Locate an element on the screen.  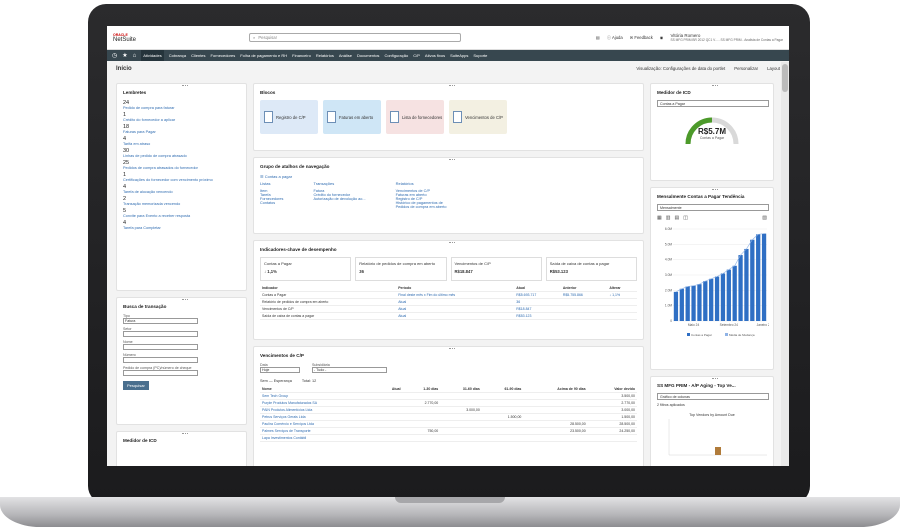
nav-item: SuiteApps is located at coordinates (459, 55).